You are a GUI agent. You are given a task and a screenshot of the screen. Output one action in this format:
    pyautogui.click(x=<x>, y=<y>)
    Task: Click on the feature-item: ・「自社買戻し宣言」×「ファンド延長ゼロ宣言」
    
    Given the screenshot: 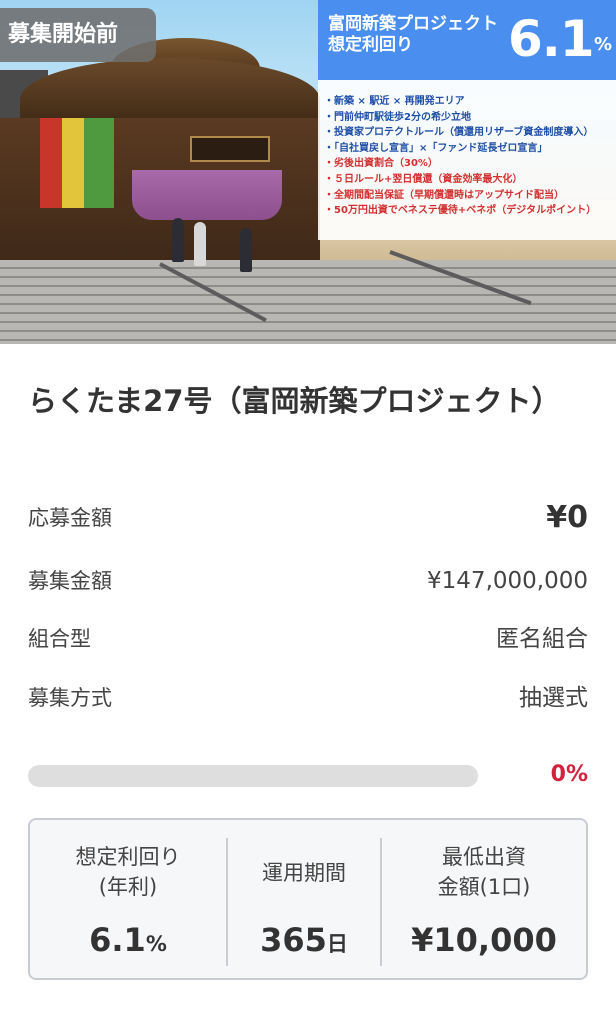 What is the action you would take?
    pyautogui.click(x=436, y=148)
    